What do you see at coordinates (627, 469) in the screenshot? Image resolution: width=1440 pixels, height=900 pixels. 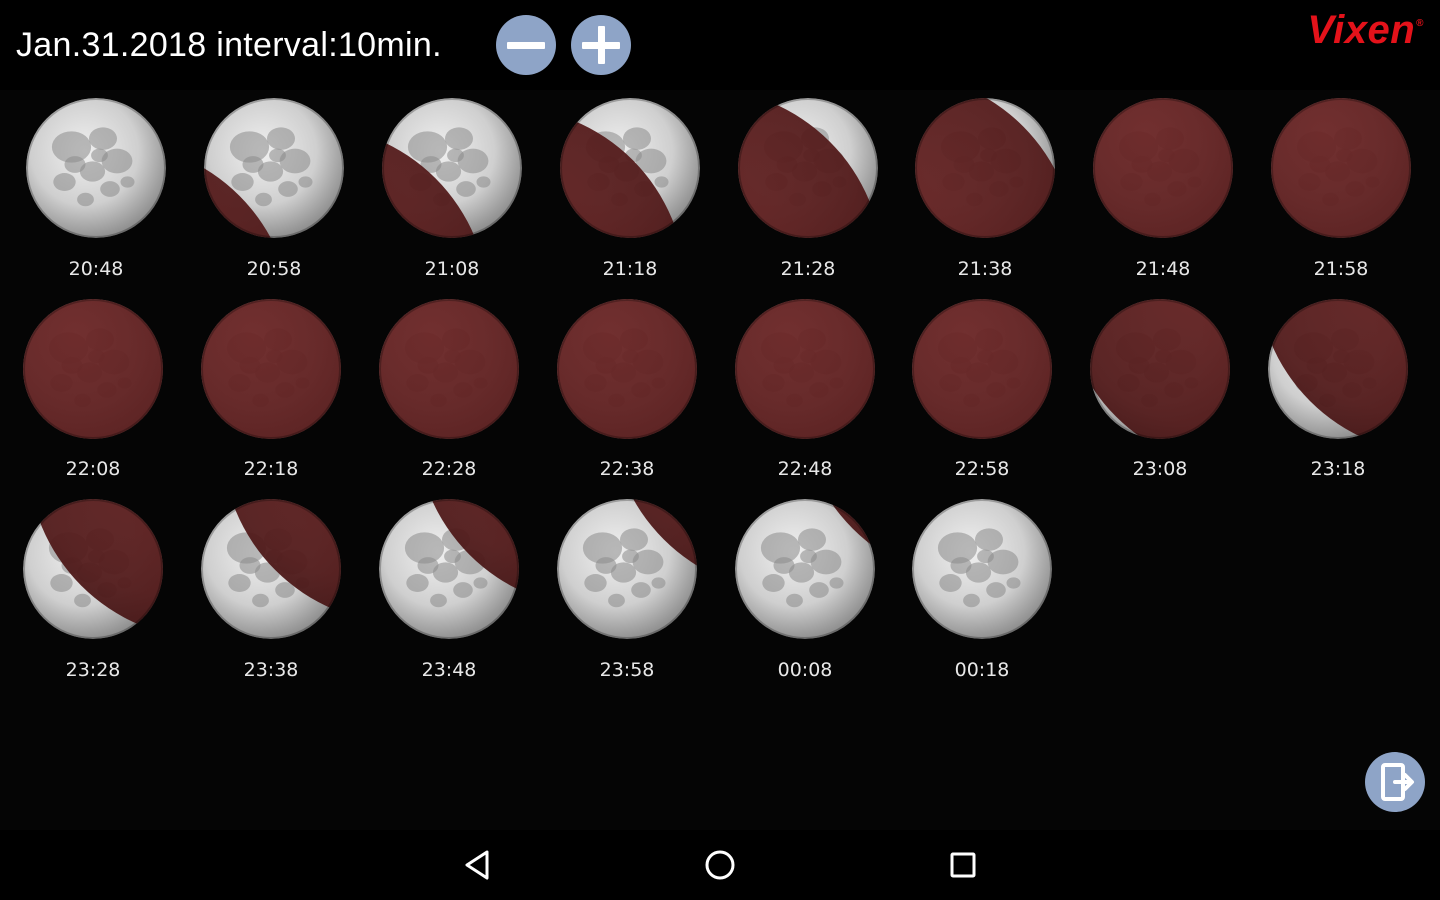 I see `moon-time-label: 22:38` at bounding box center [627, 469].